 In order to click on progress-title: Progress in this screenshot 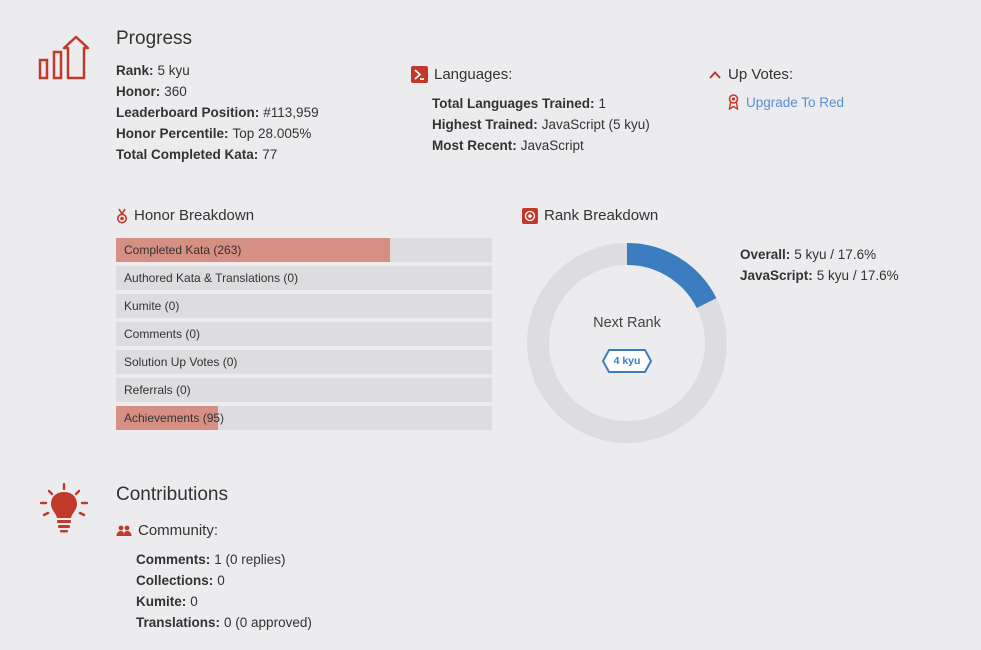, I will do `click(154, 38)`.